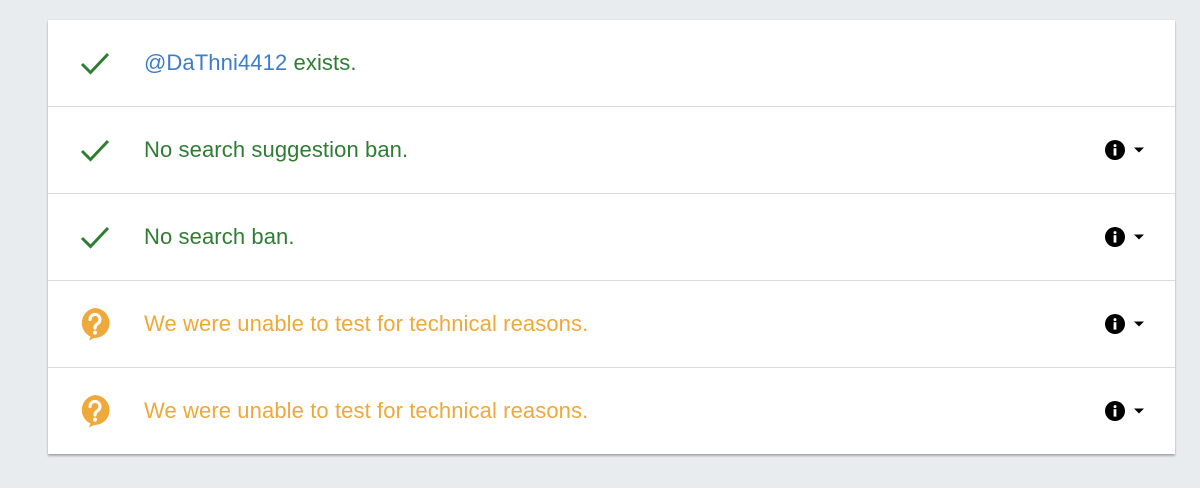 This screenshot has height=488, width=1200. Describe the element at coordinates (215, 62) in the screenshot. I see `username-handle: @DaThni4412` at that location.